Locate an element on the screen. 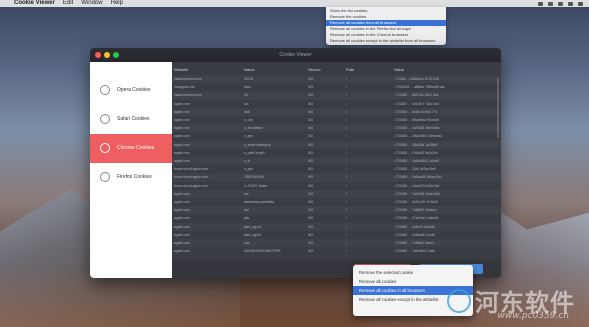  app-menu: Cookie Viewer is located at coordinates (34, 3).